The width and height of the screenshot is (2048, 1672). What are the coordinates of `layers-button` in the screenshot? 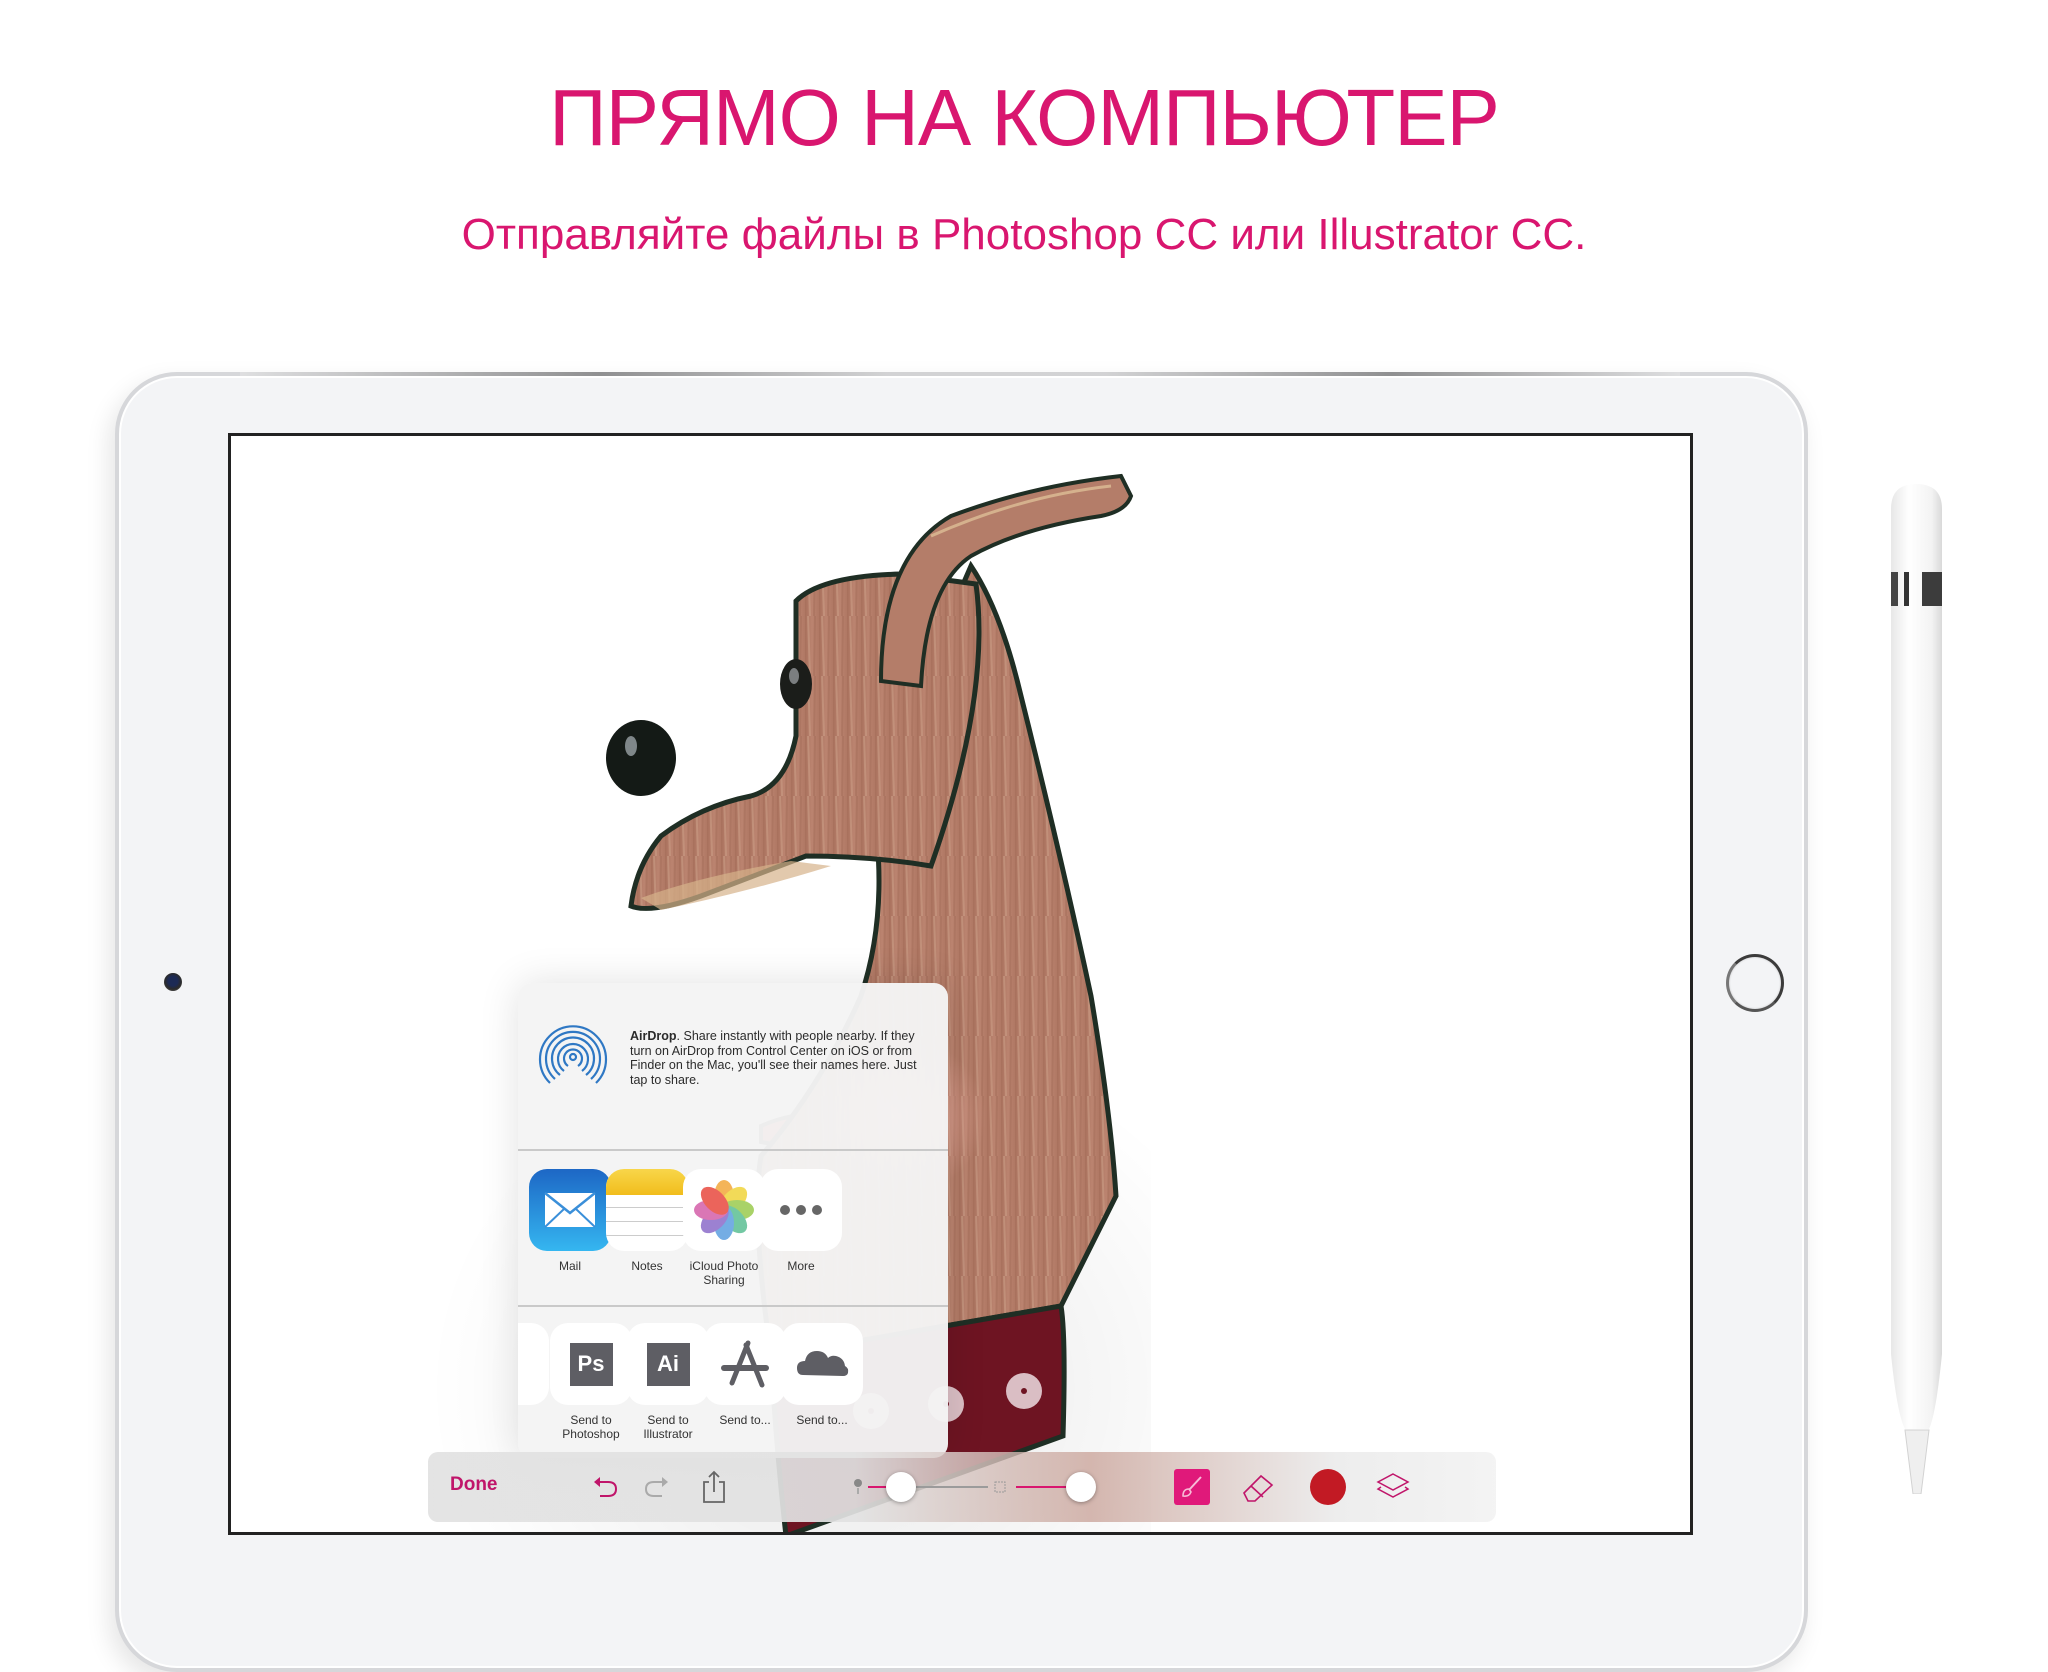 It's located at (1393, 1487).